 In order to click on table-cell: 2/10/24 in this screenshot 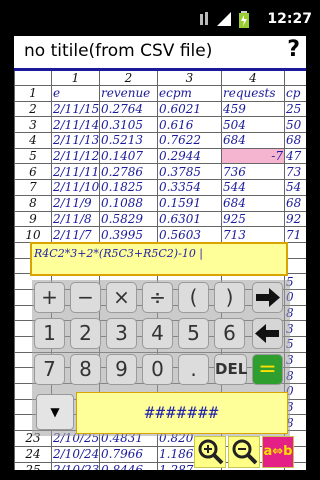, I will do `click(75, 454)`.